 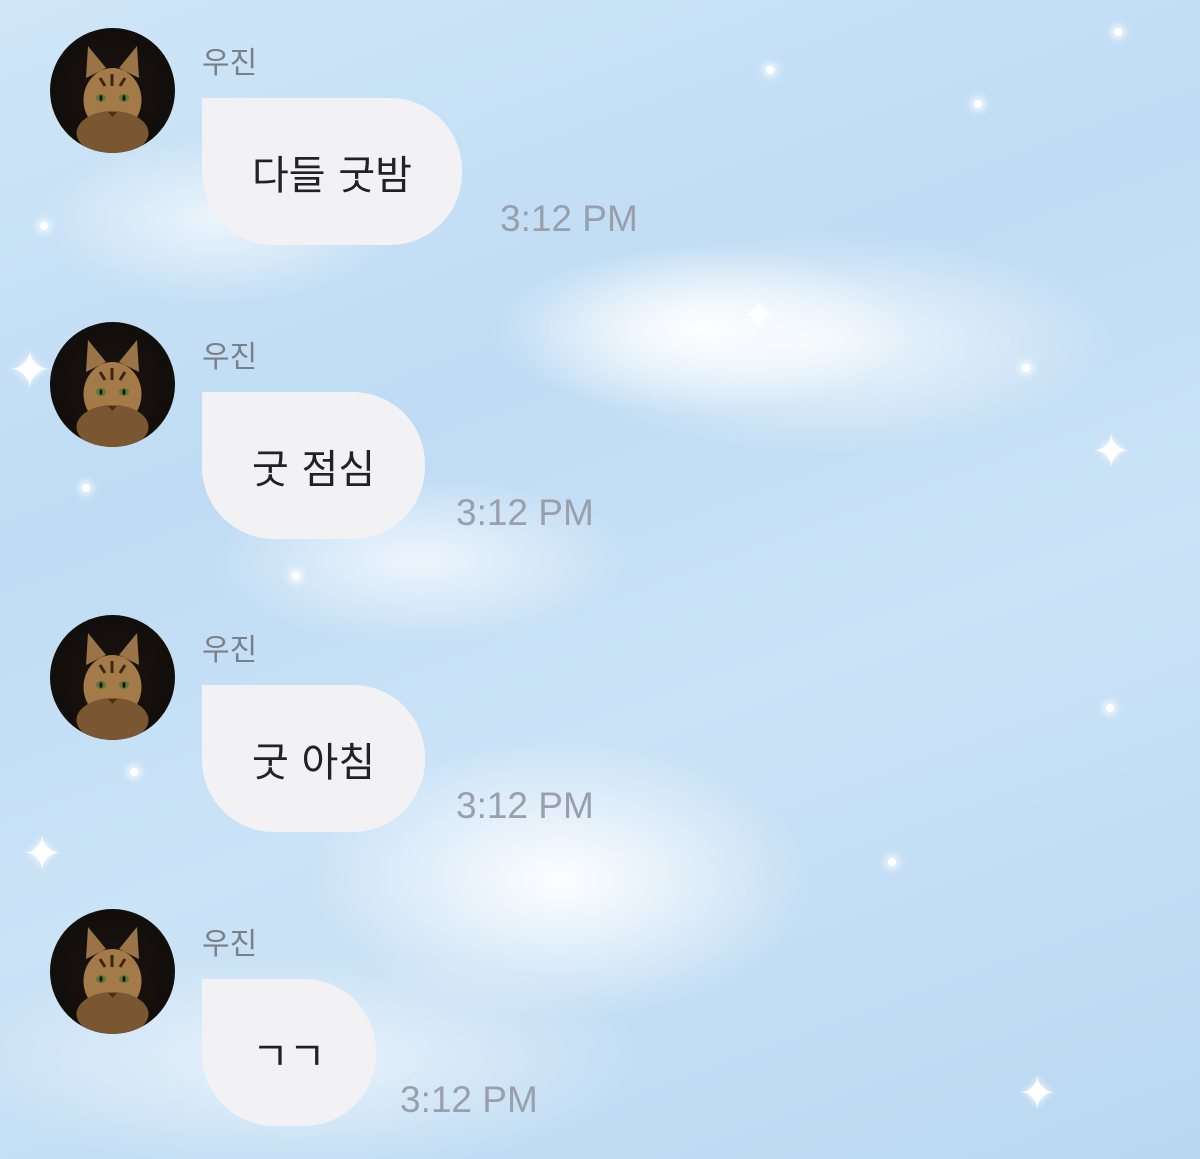 I want to click on message-bubble: 굿 아침, so click(x=314, y=758).